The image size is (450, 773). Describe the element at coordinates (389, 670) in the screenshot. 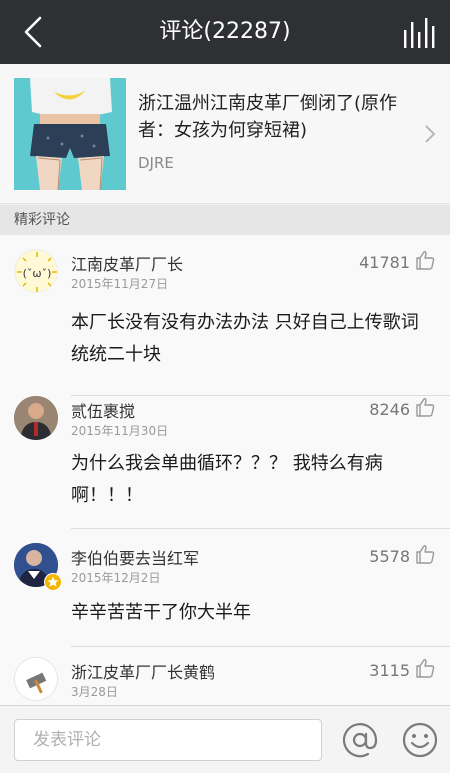

I see `like-count: 3115` at that location.